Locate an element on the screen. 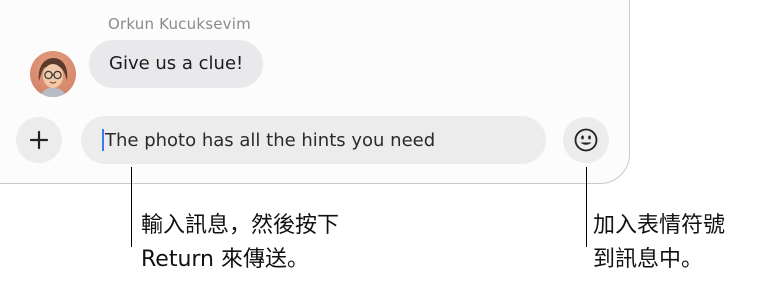  message-input: The photo has all the hints you need is located at coordinates (313, 140).